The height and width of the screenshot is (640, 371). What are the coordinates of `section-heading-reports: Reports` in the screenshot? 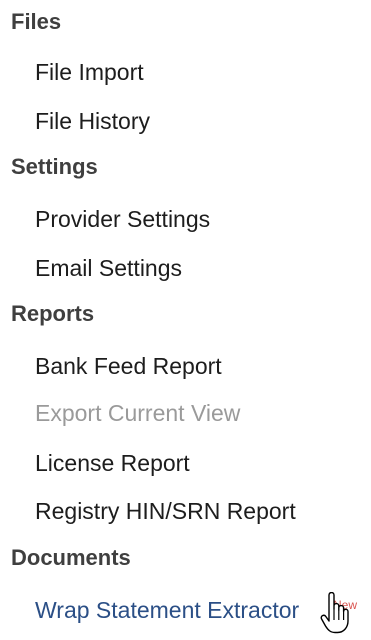 It's located at (53, 313).